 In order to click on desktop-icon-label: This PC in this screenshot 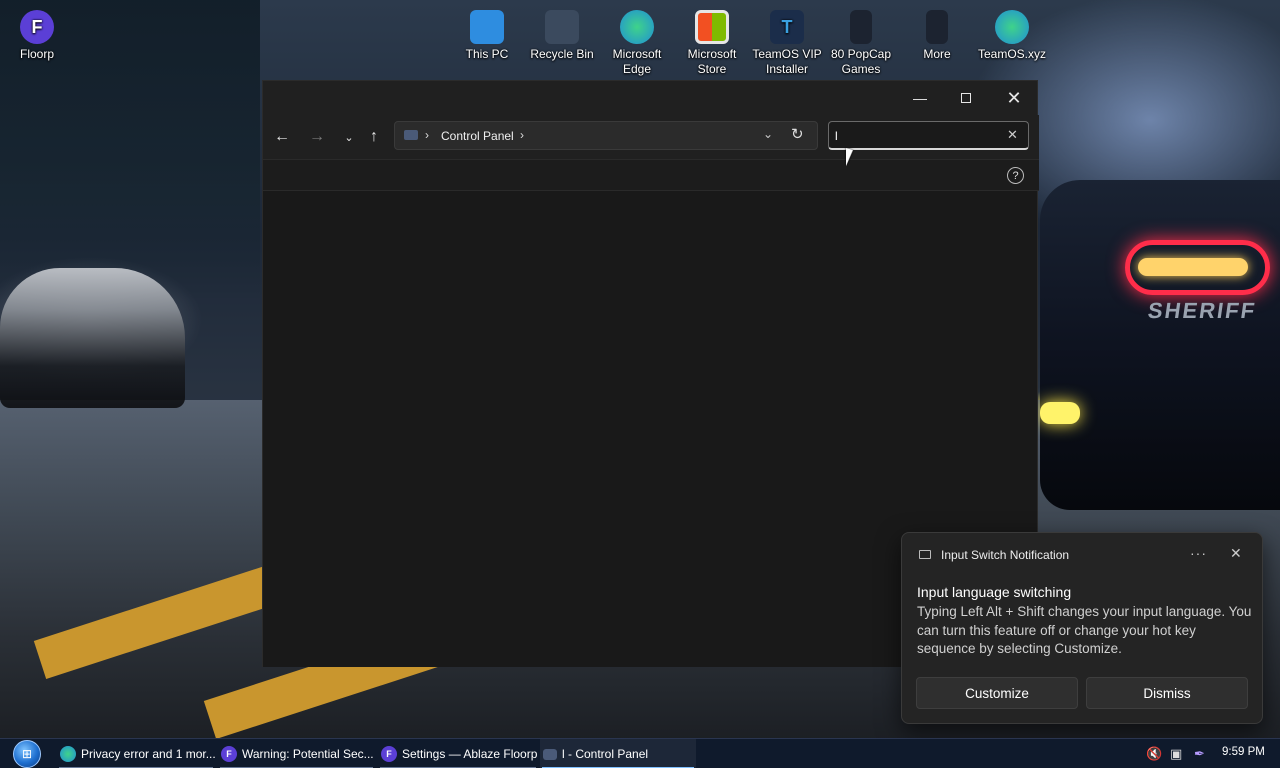, I will do `click(487, 54)`.